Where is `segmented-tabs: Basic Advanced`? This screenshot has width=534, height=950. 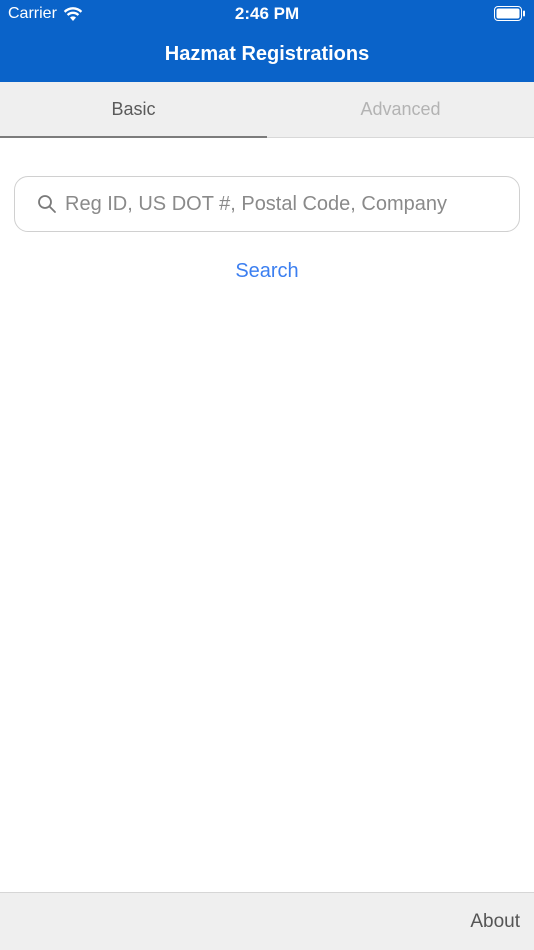 segmented-tabs: Basic Advanced is located at coordinates (267, 110).